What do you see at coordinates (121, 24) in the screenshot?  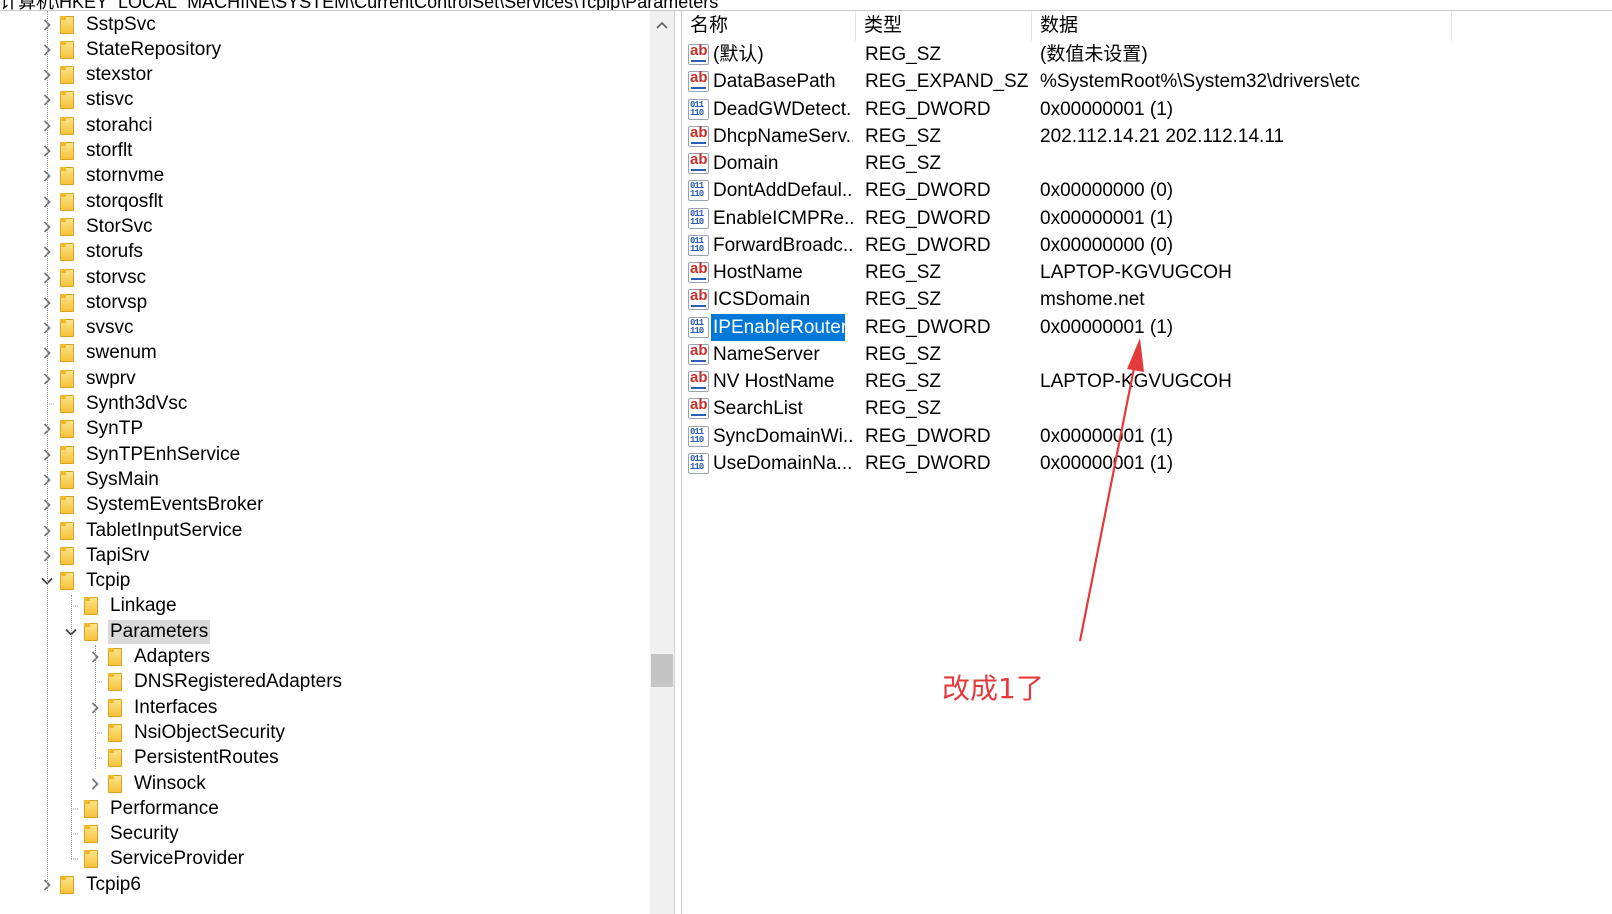 I see `tree-item-label: SstpSvc` at bounding box center [121, 24].